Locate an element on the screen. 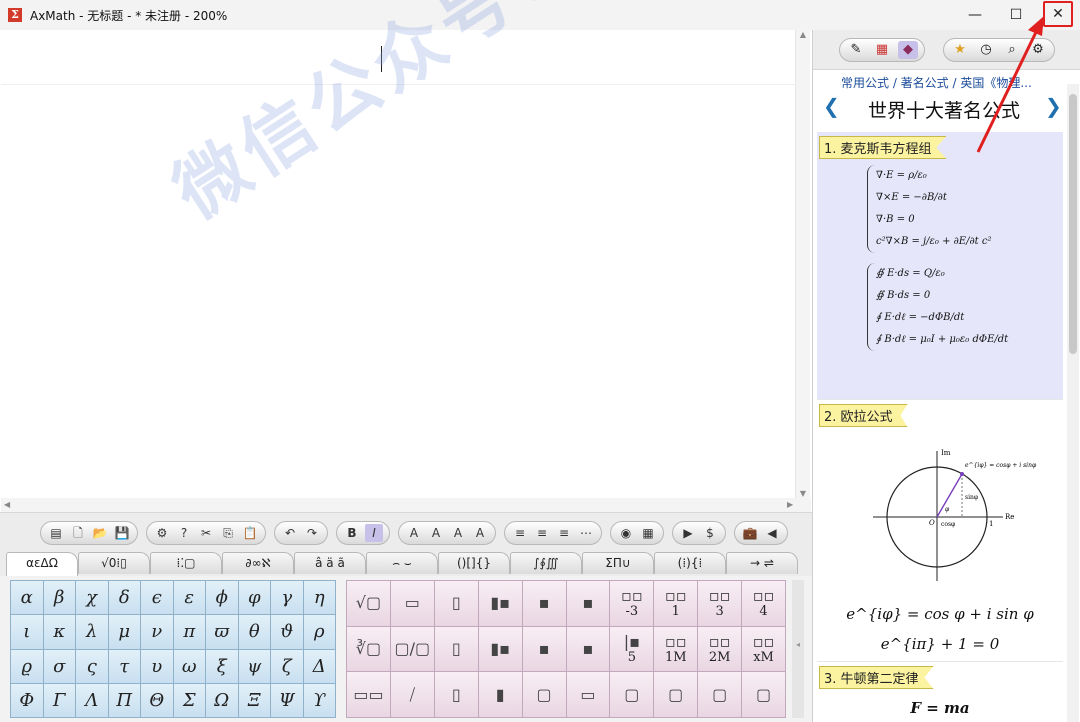 The image size is (1080, 722). template-button: √▢ is located at coordinates (368, 603).